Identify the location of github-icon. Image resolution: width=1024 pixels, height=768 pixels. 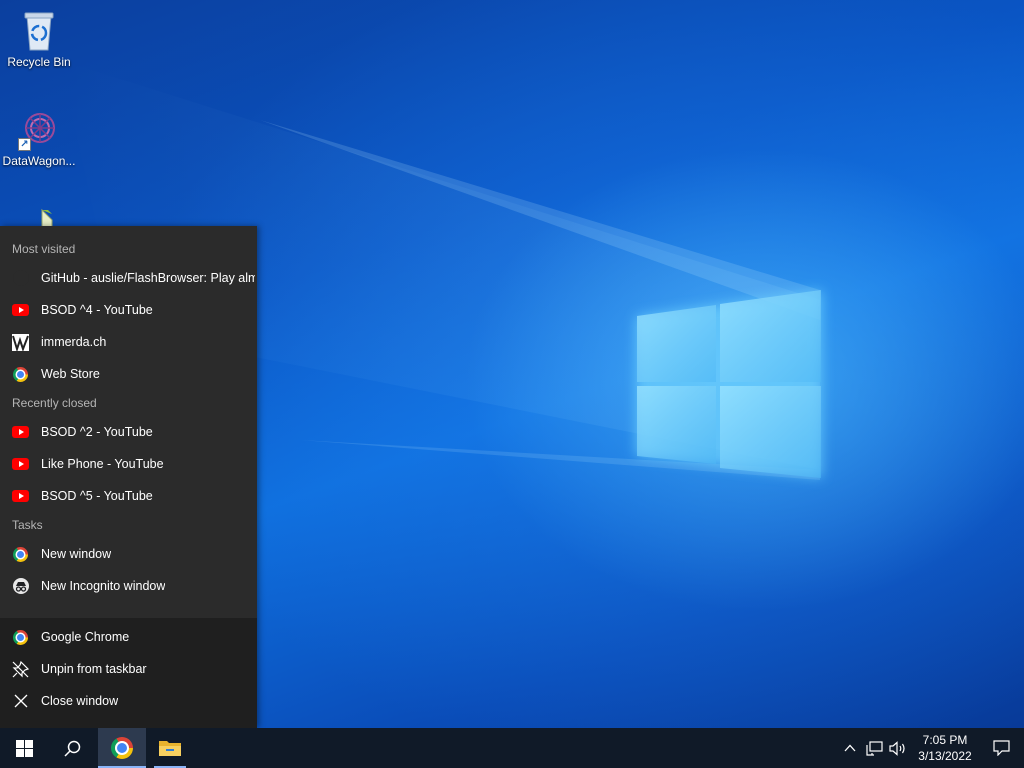
(20, 278).